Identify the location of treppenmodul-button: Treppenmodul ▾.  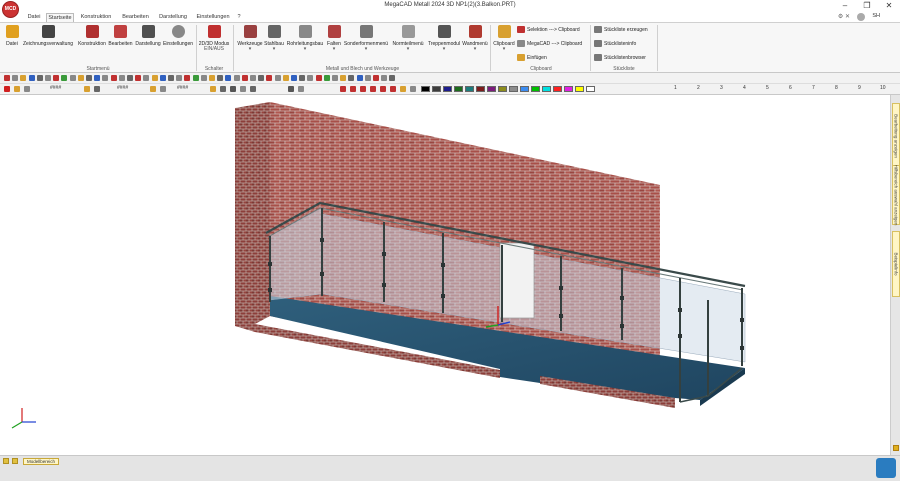
(444, 38).